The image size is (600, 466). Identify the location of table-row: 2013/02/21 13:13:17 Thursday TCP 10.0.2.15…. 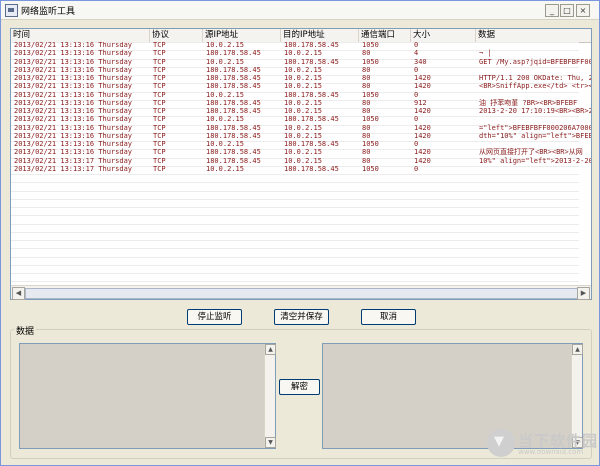
(301, 169).